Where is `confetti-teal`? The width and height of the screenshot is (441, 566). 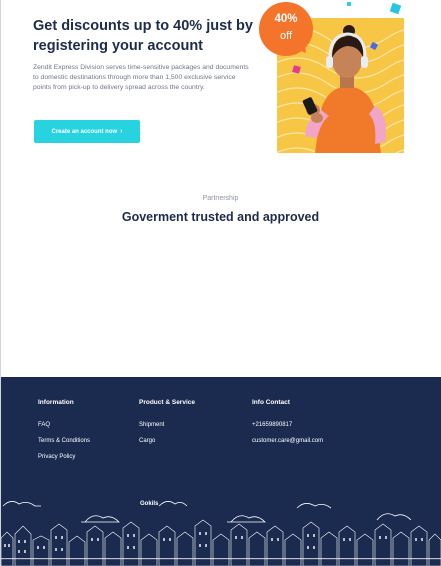 confetti-teal is located at coordinates (395, 8).